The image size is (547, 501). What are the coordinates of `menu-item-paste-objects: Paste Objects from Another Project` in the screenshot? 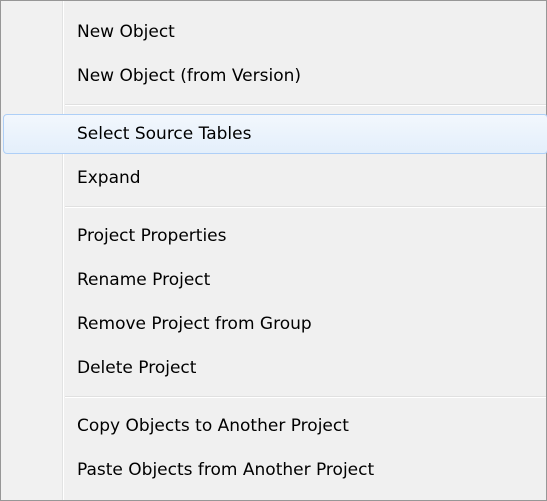 It's located at (273, 470).